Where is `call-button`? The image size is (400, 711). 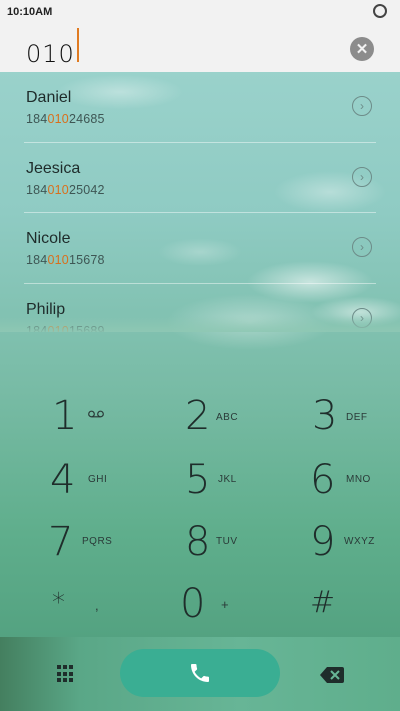 call-button is located at coordinates (200, 673).